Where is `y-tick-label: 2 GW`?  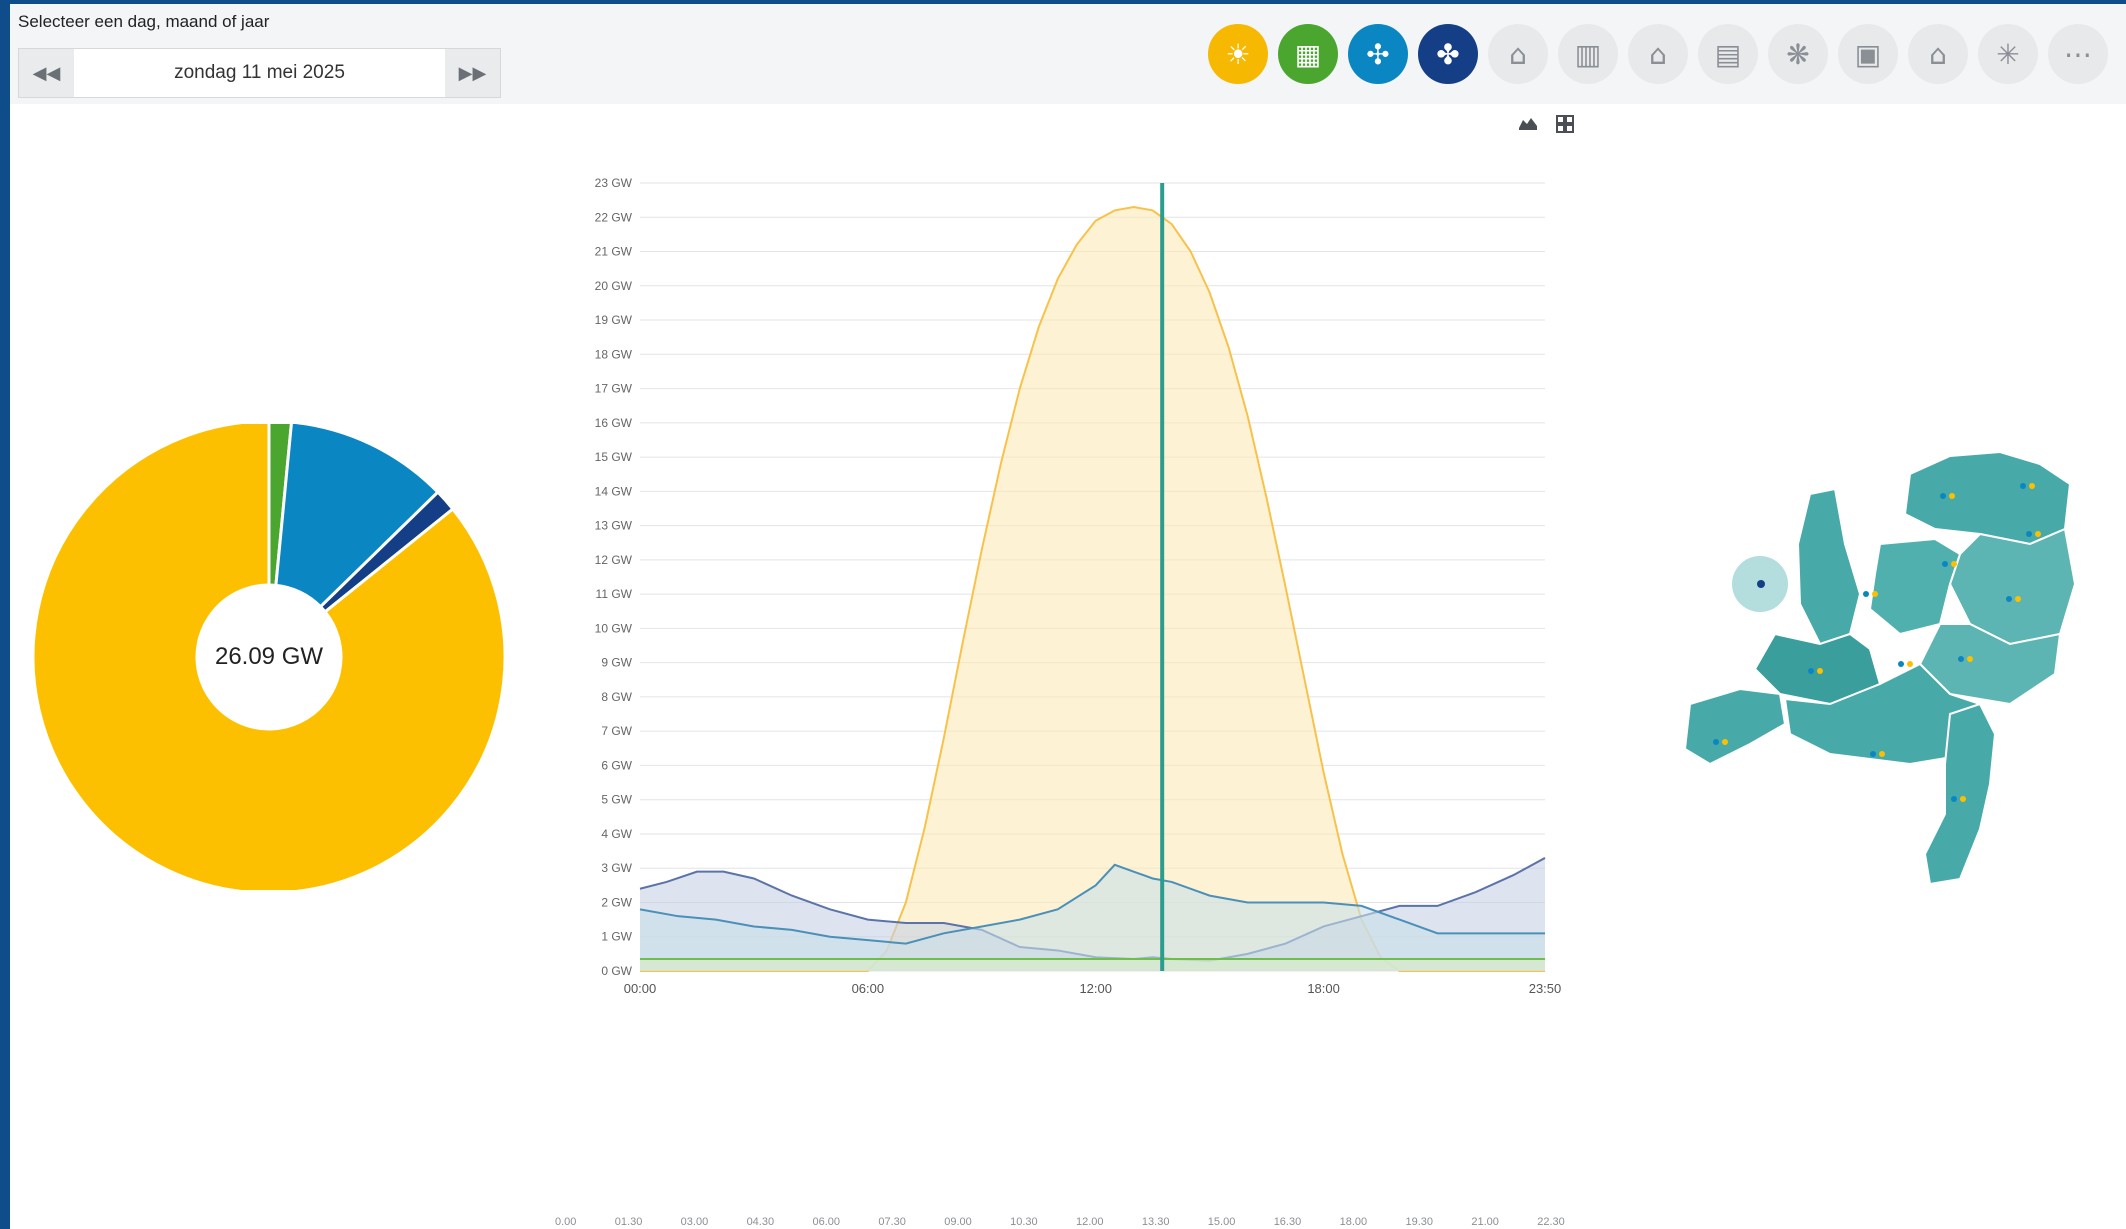 y-tick-label: 2 GW is located at coordinates (616, 902).